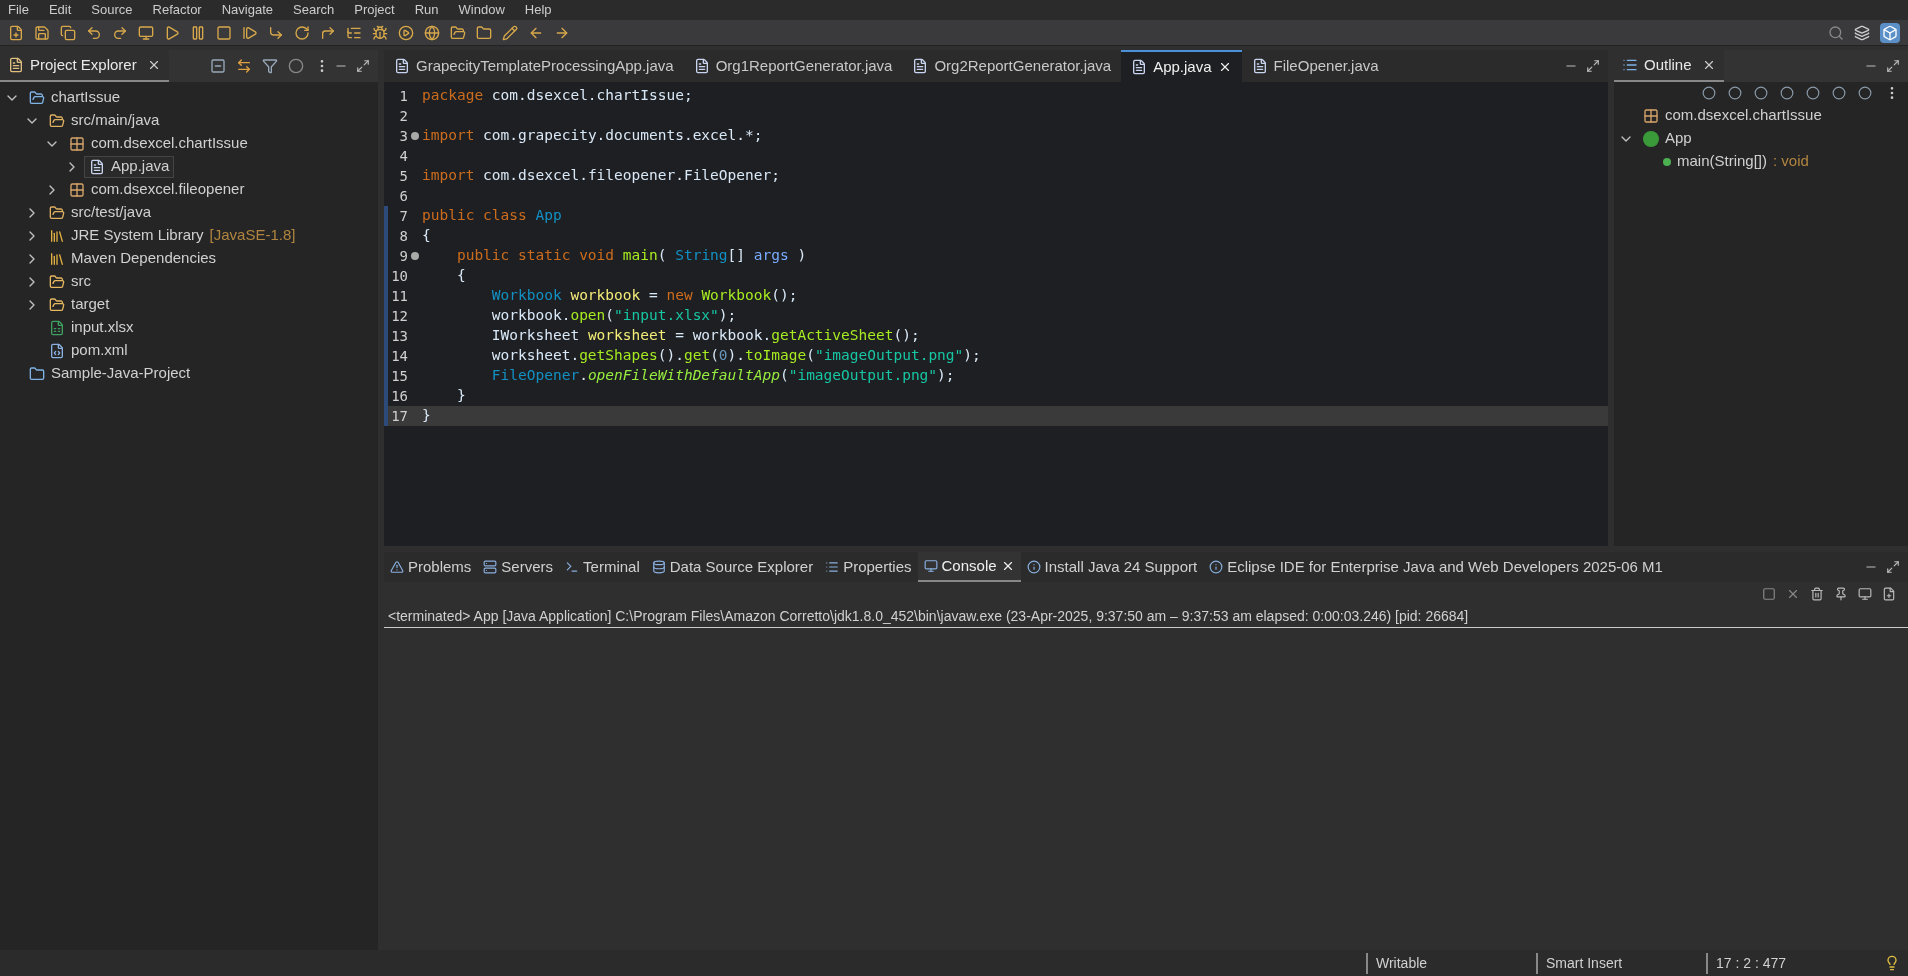 Image resolution: width=1908 pixels, height=976 pixels. Describe the element at coordinates (121, 373) in the screenshot. I see `tree-item-label: Sample-Java-Project` at that location.